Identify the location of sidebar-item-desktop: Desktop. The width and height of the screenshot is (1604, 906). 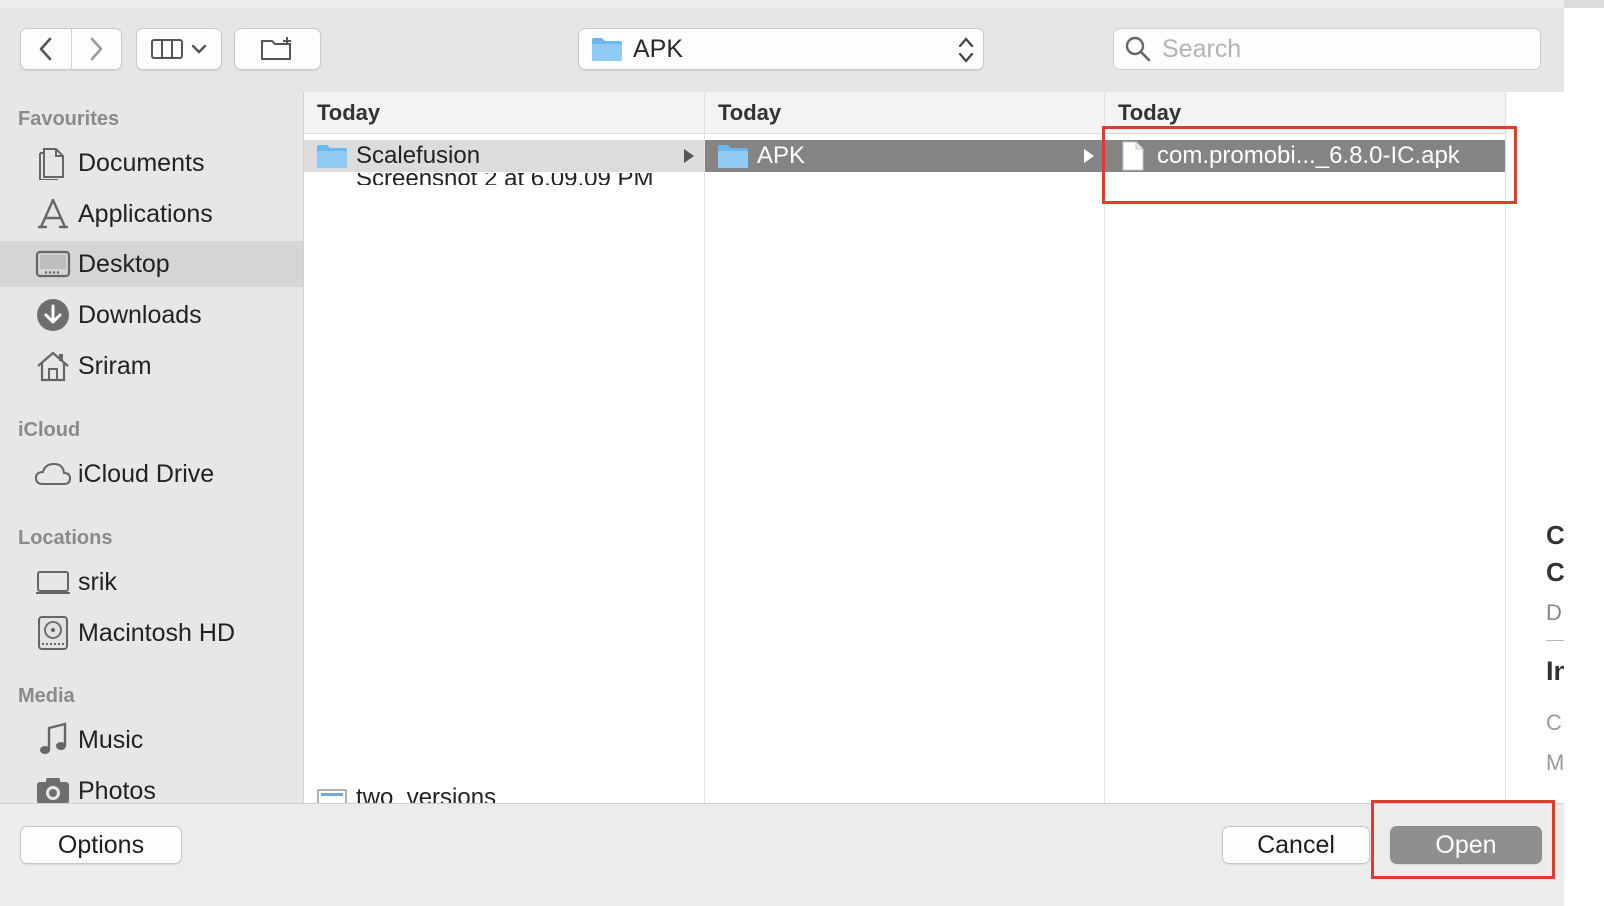
(151, 264).